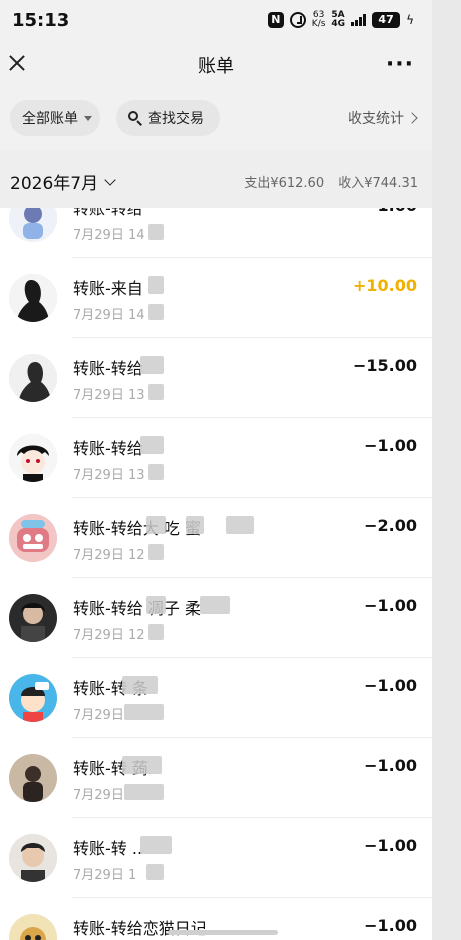 Image resolution: width=461 pixels, height=940 pixels. Describe the element at coordinates (216, 179) in the screenshot. I see `month-header: 2026年7月 支出¥612.60 收入¥744.31` at that location.